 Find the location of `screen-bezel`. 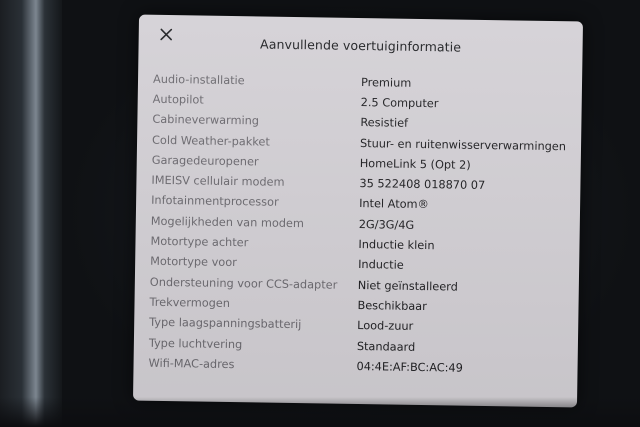

screen-bezel is located at coordinates (31, 213).